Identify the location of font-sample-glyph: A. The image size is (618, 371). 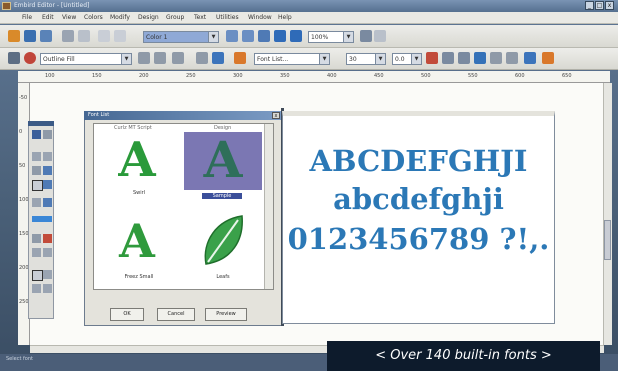
(137, 241).